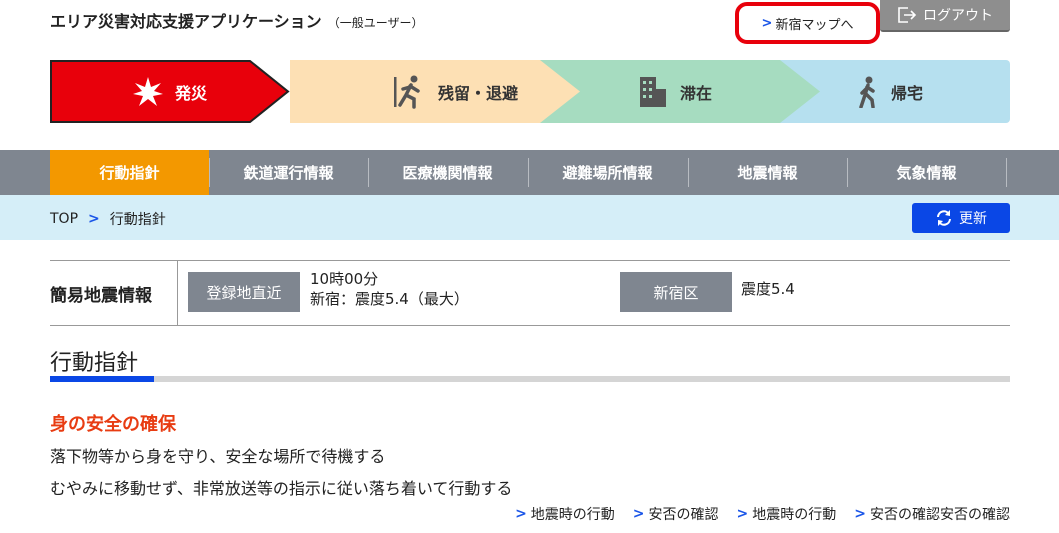 Image resolution: width=1059 pixels, height=533 pixels. I want to click on breadcrumb: TOP > 行動指針, so click(108, 219).